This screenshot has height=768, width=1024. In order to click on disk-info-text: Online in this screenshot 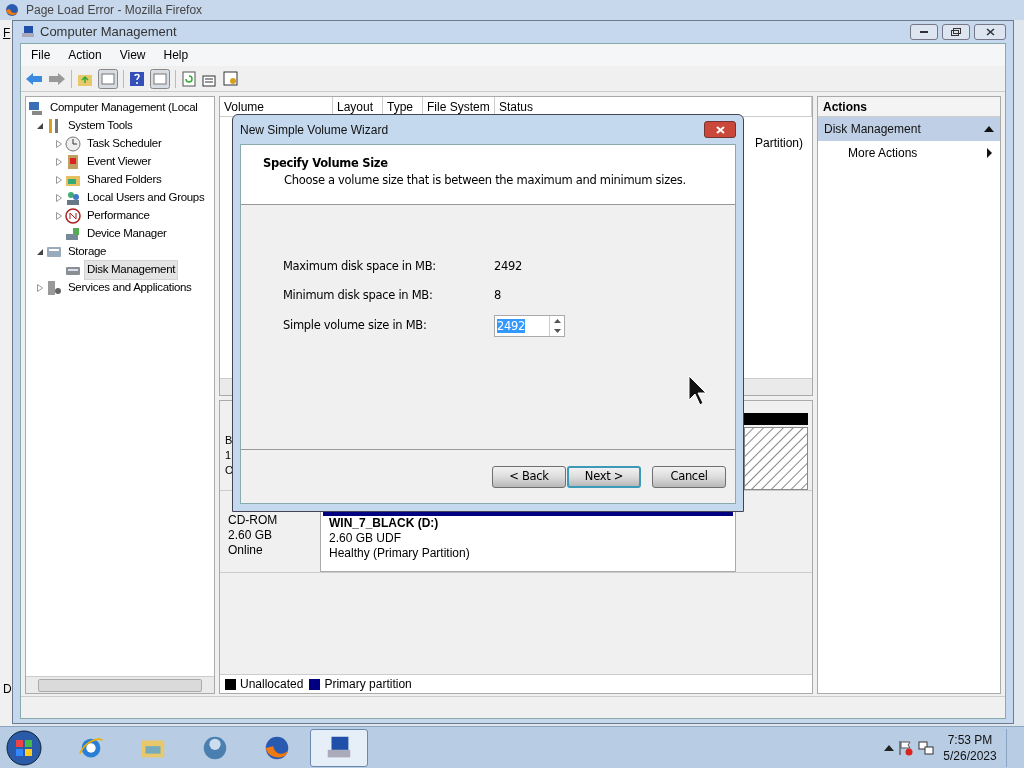, I will do `click(246, 550)`.